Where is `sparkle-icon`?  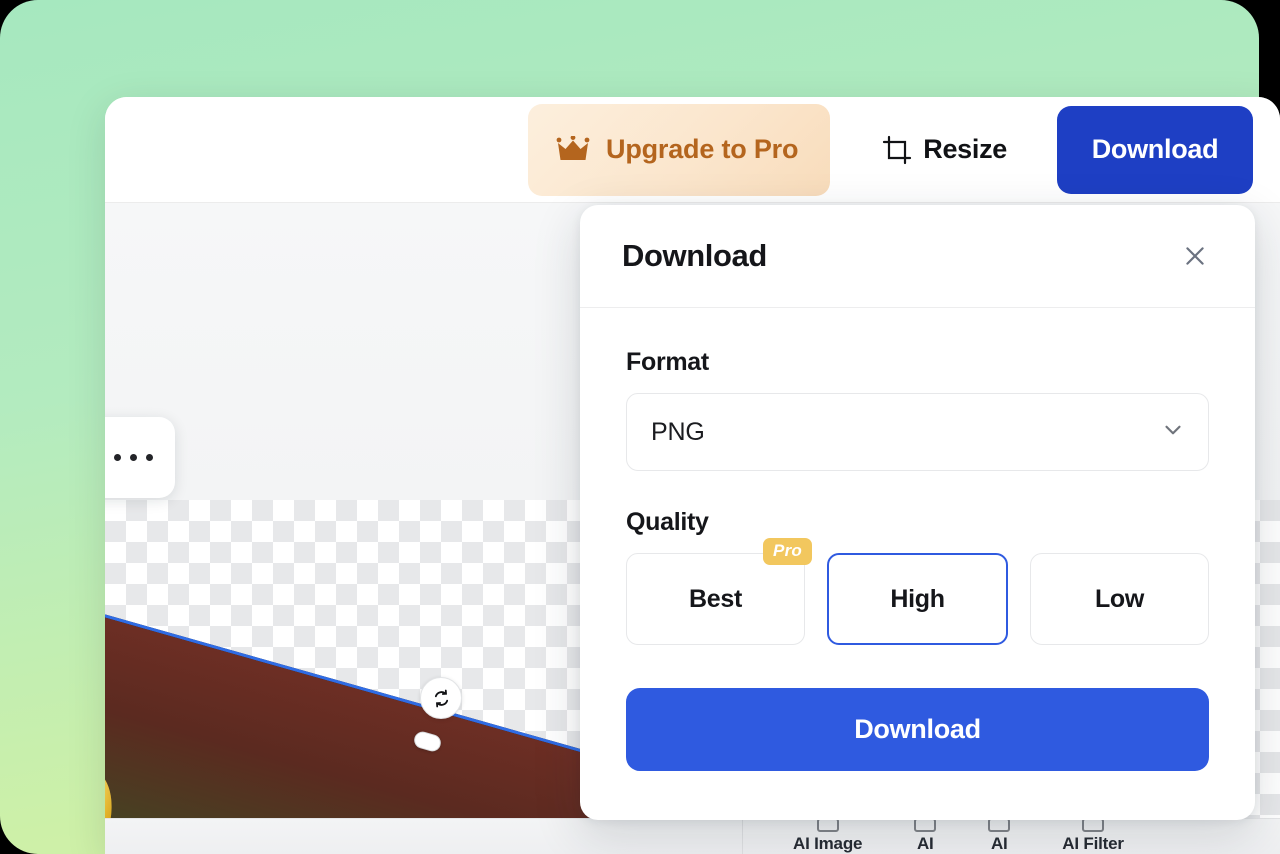
sparkle-icon is located at coordinates (925, 825).